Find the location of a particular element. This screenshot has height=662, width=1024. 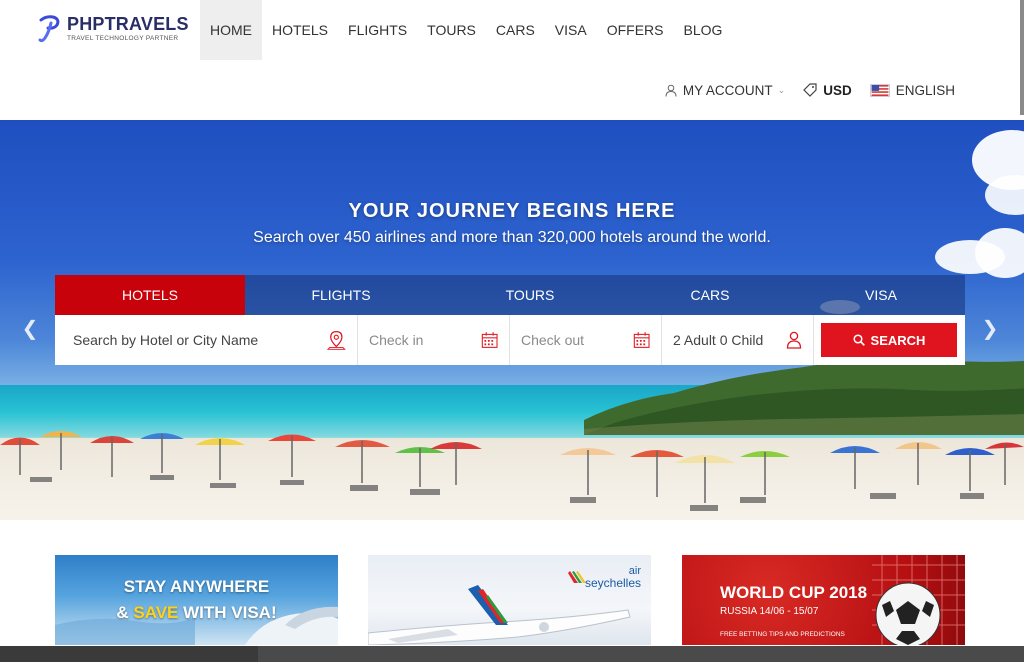

vertical-scrollbar is located at coordinates (1022, 57).